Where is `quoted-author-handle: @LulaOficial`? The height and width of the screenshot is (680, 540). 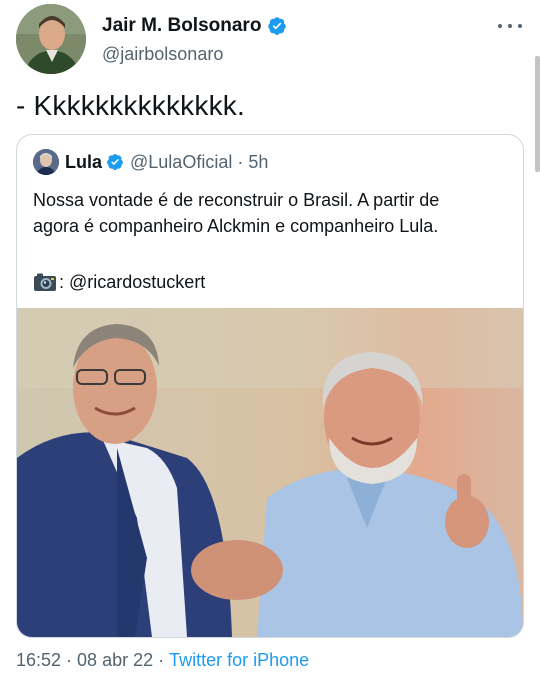
quoted-author-handle: @LulaOficial is located at coordinates (181, 162).